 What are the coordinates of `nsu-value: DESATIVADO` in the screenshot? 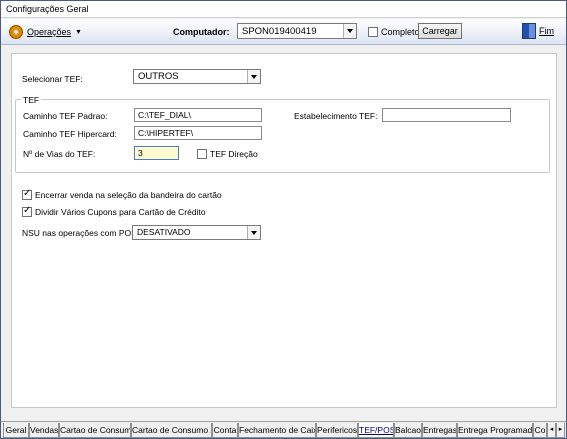 It's located at (164, 232).